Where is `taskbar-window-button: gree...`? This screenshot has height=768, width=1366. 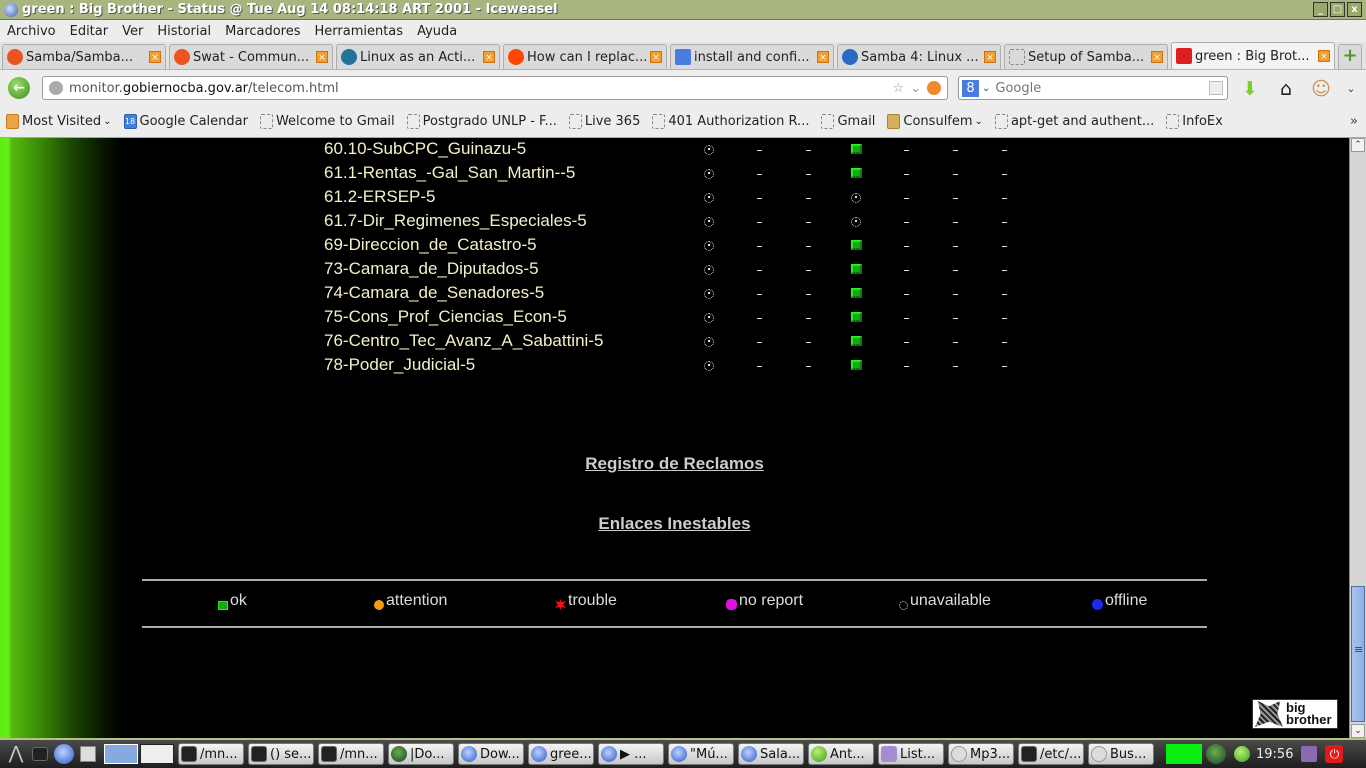 taskbar-window-button: gree... is located at coordinates (561, 754).